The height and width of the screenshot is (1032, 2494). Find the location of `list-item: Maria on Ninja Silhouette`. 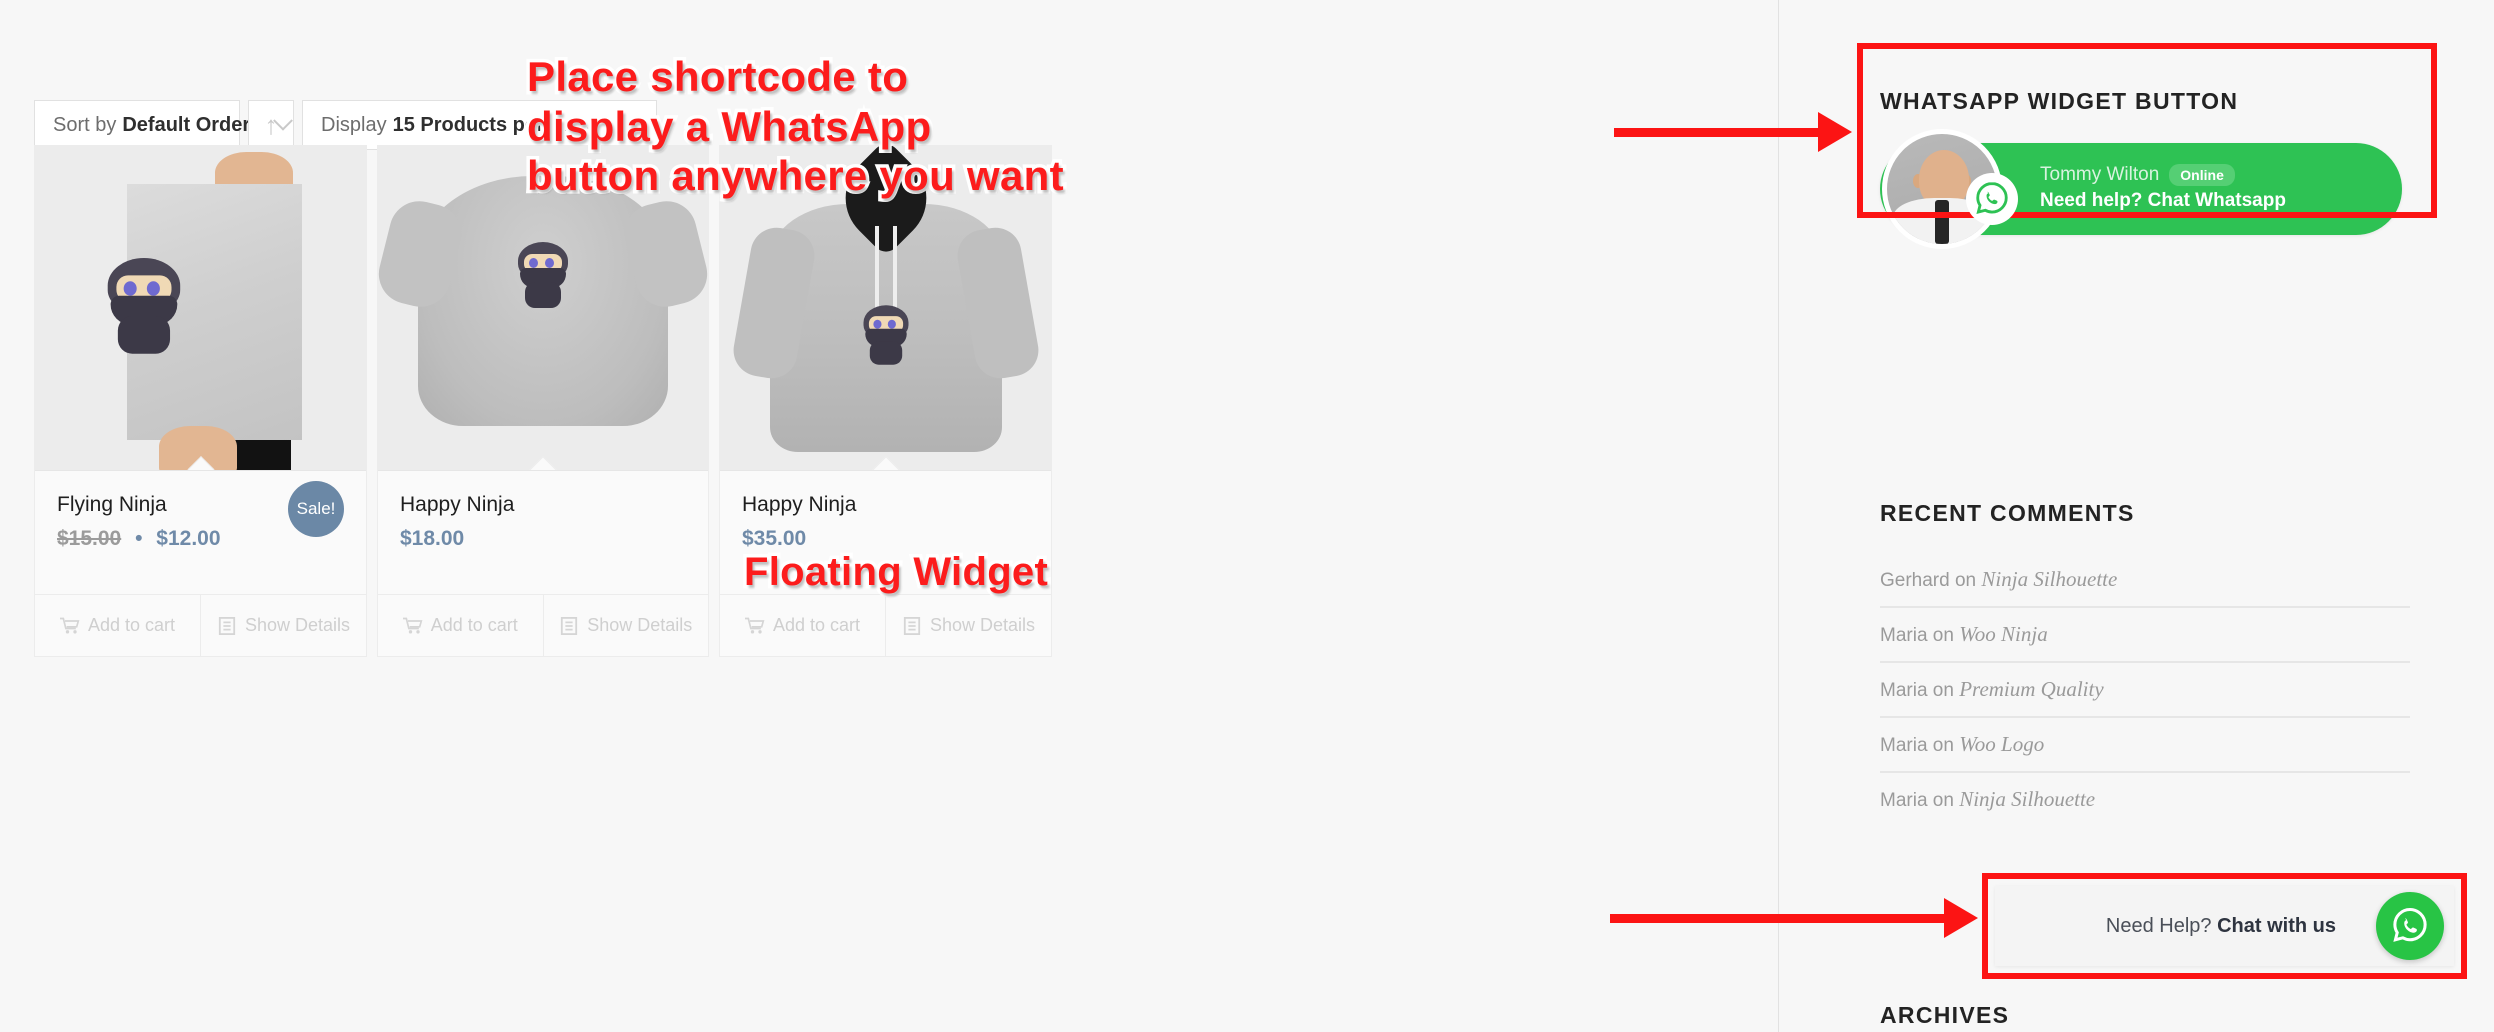

list-item: Maria on Ninja Silhouette is located at coordinates (2145, 799).